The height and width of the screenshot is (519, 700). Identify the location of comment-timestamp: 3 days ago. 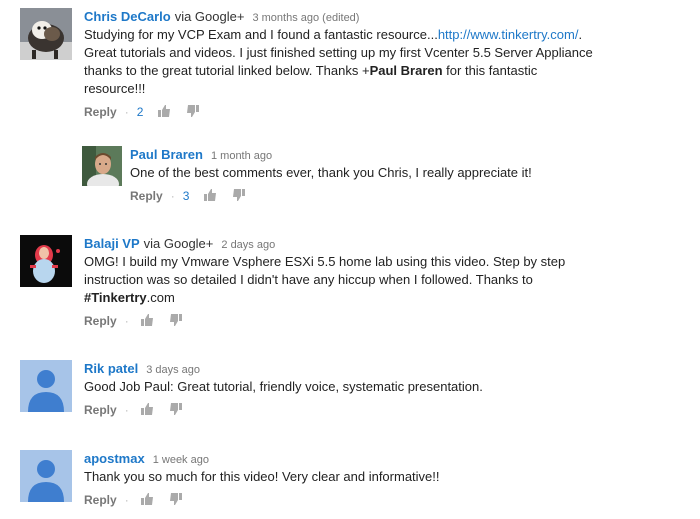
(173, 370).